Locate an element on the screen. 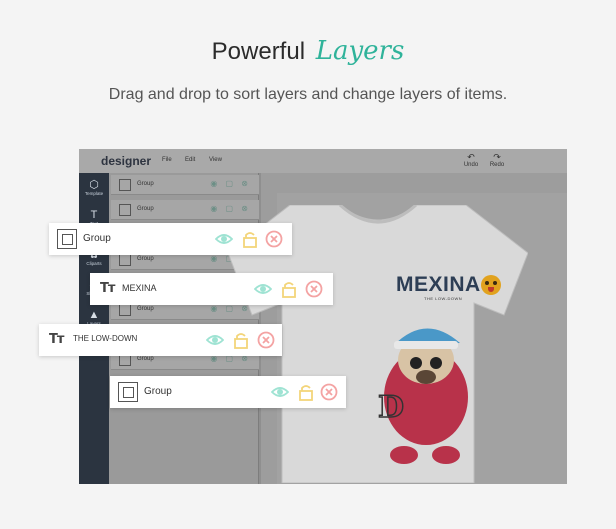 Image resolution: width=616 pixels, height=529 pixels. redo-icon: ↷ is located at coordinates (497, 157).